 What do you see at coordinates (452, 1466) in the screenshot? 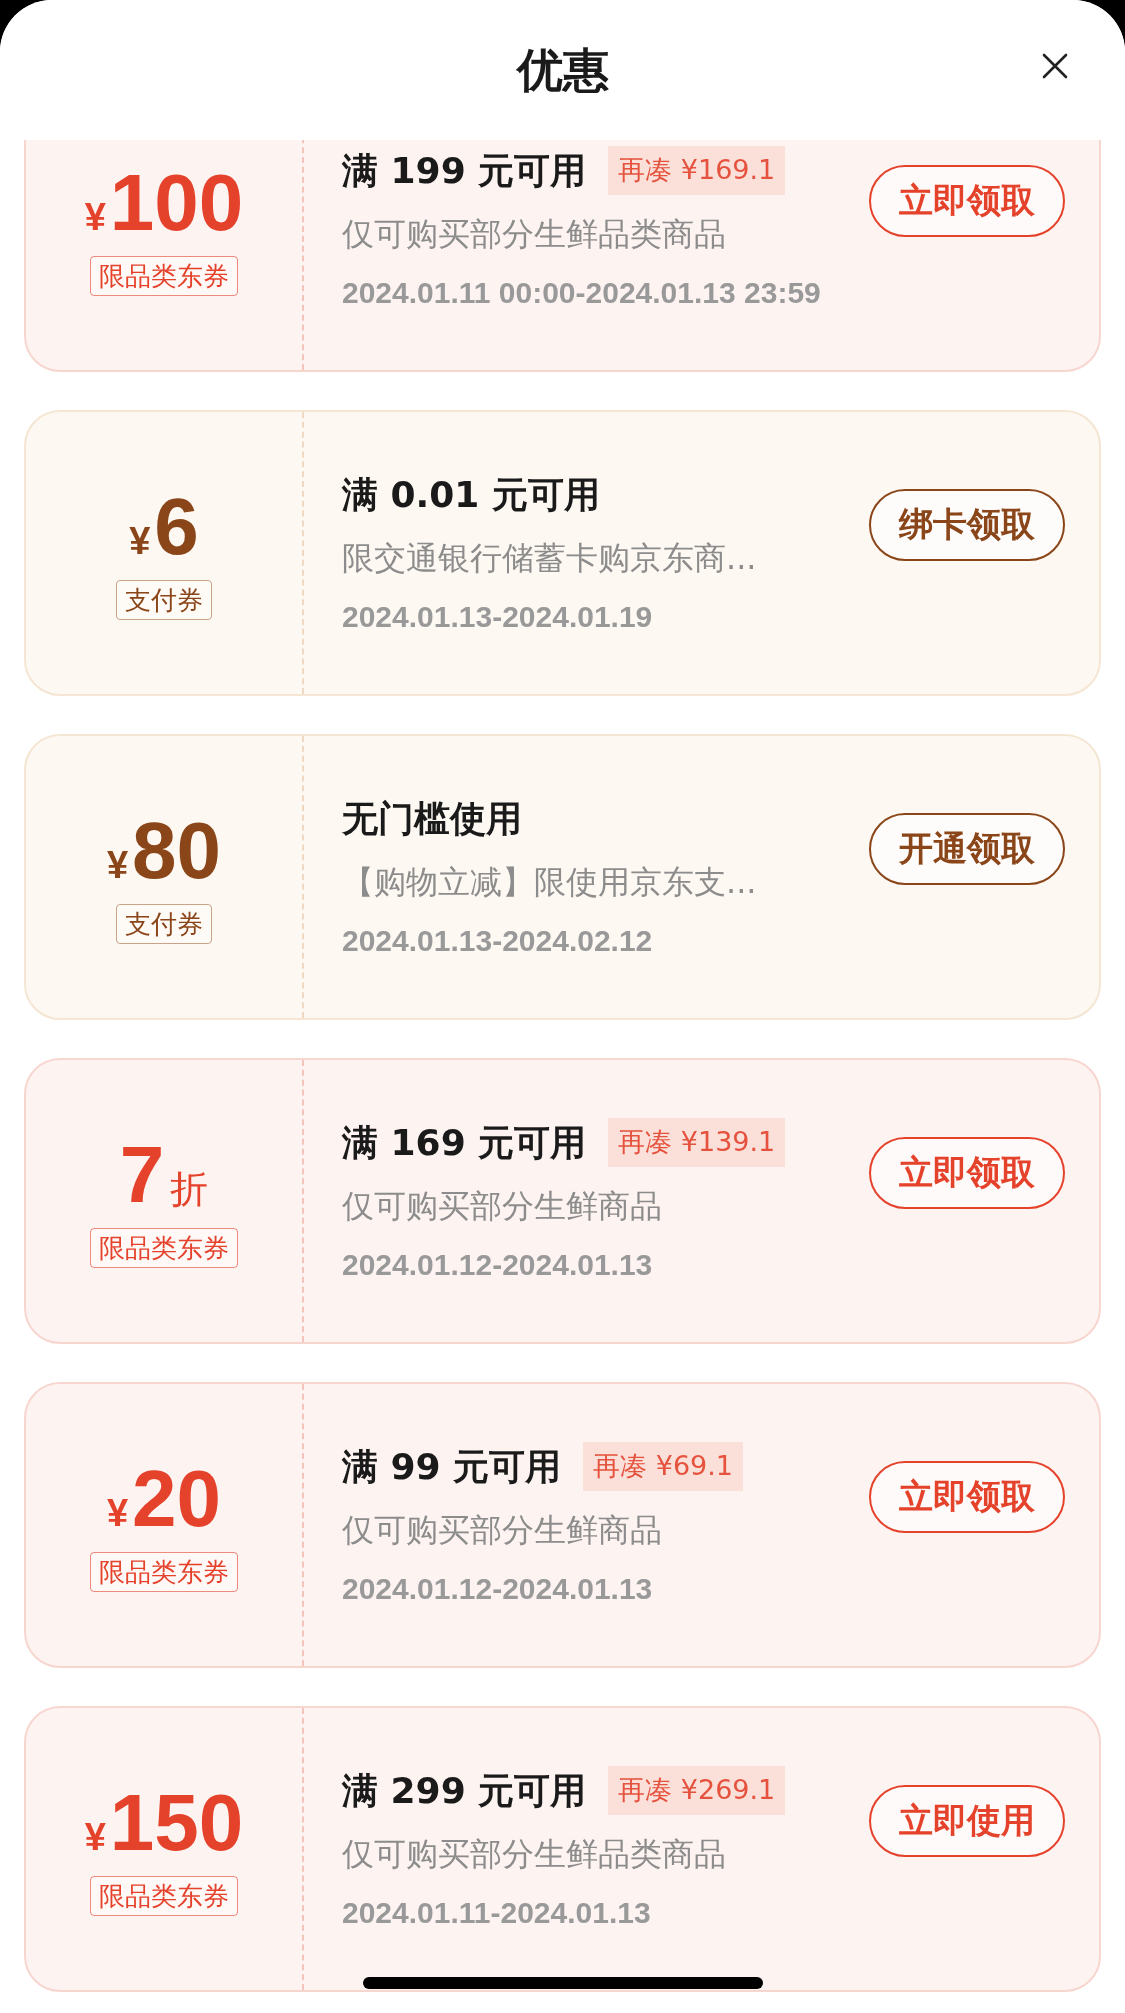
I see `usage-condition: 满 99 元可用` at bounding box center [452, 1466].